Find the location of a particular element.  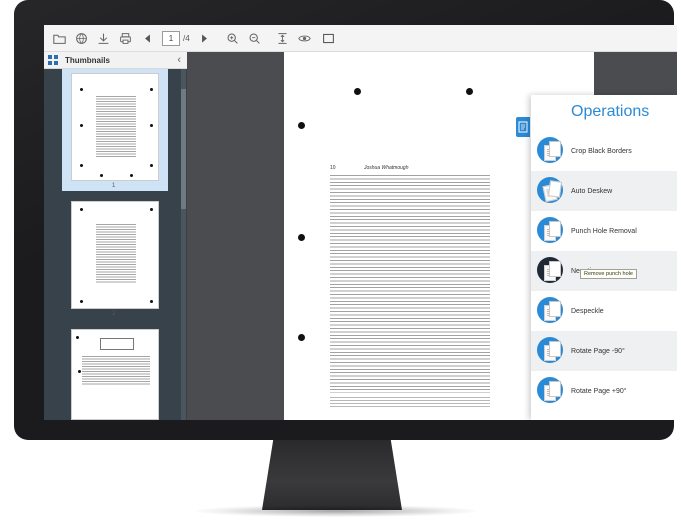

thumbnail-page-number: 2 is located at coordinates (114, 314).